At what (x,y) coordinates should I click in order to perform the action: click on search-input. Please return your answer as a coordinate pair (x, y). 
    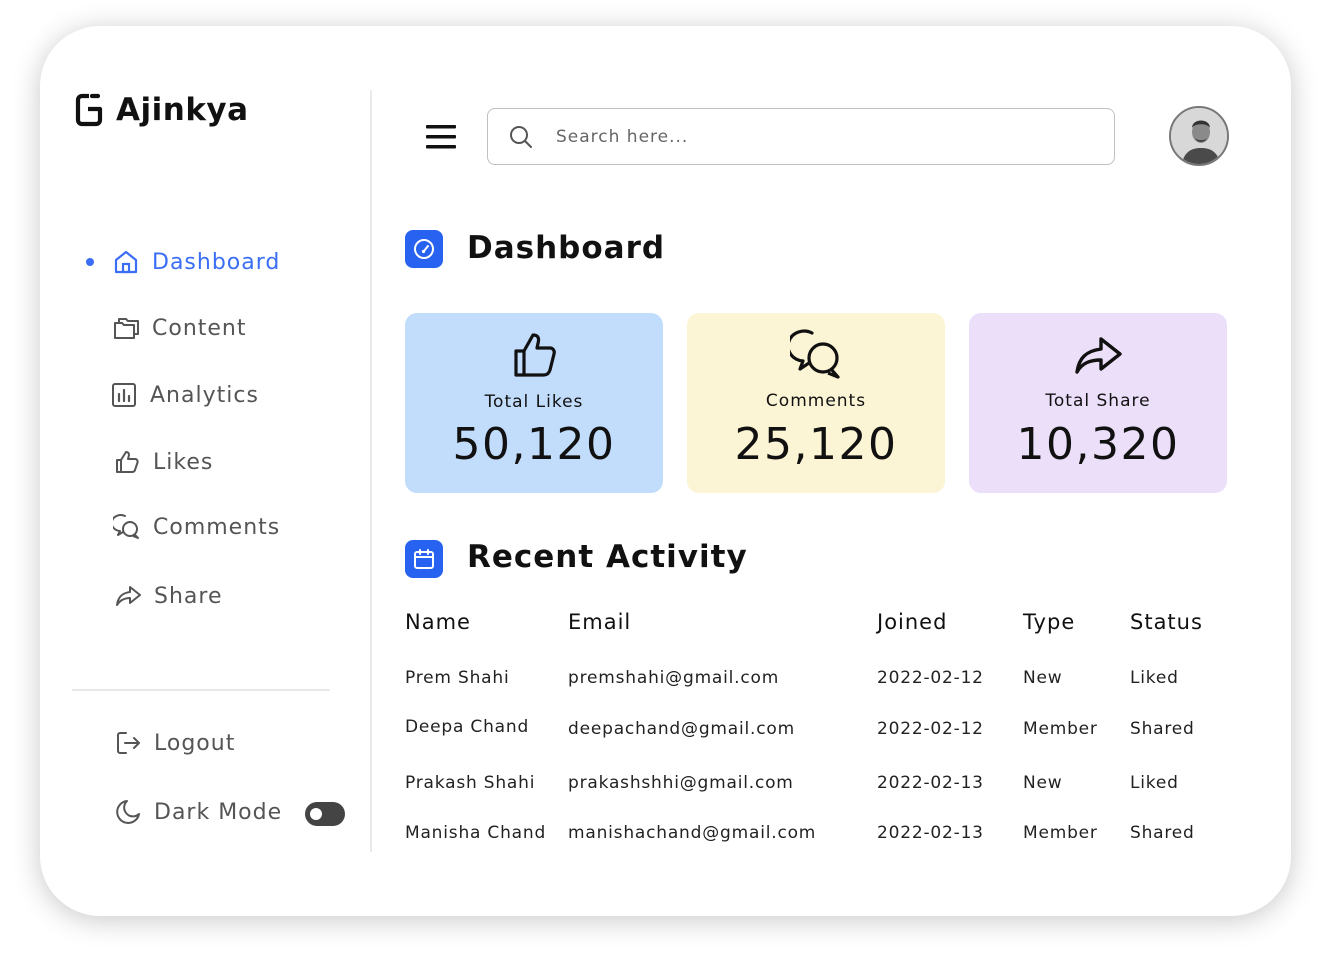
    Looking at the image, I should click on (816, 136).